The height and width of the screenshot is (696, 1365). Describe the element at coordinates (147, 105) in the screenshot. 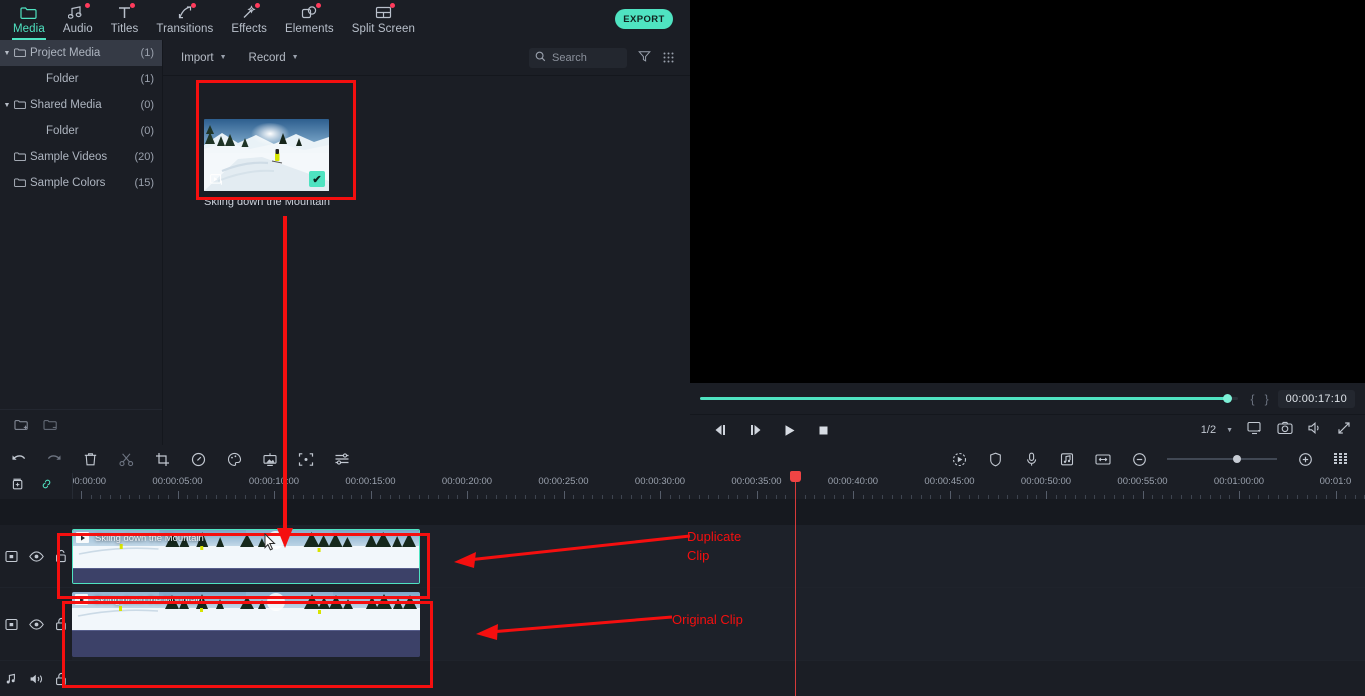

I see `sidebar-item-count: (0)` at that location.